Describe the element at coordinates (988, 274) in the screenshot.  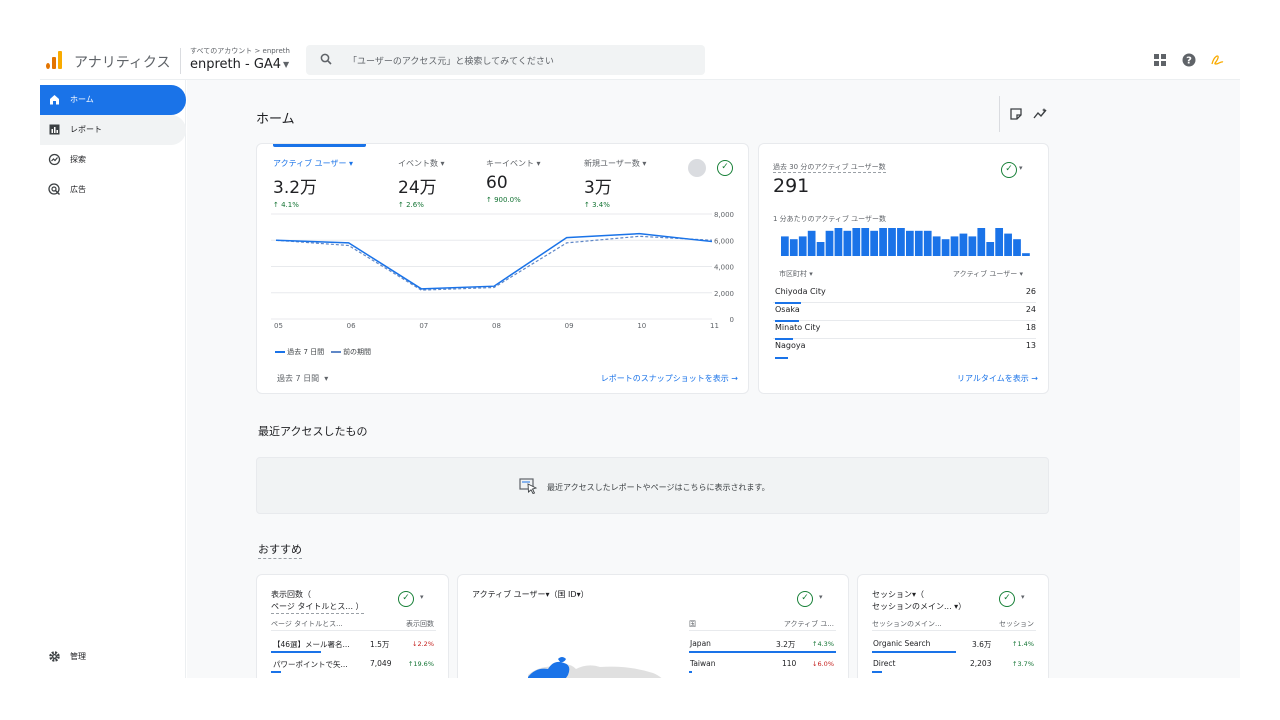
I see `users-column-header: アクティブ ユーザー ▾` at that location.